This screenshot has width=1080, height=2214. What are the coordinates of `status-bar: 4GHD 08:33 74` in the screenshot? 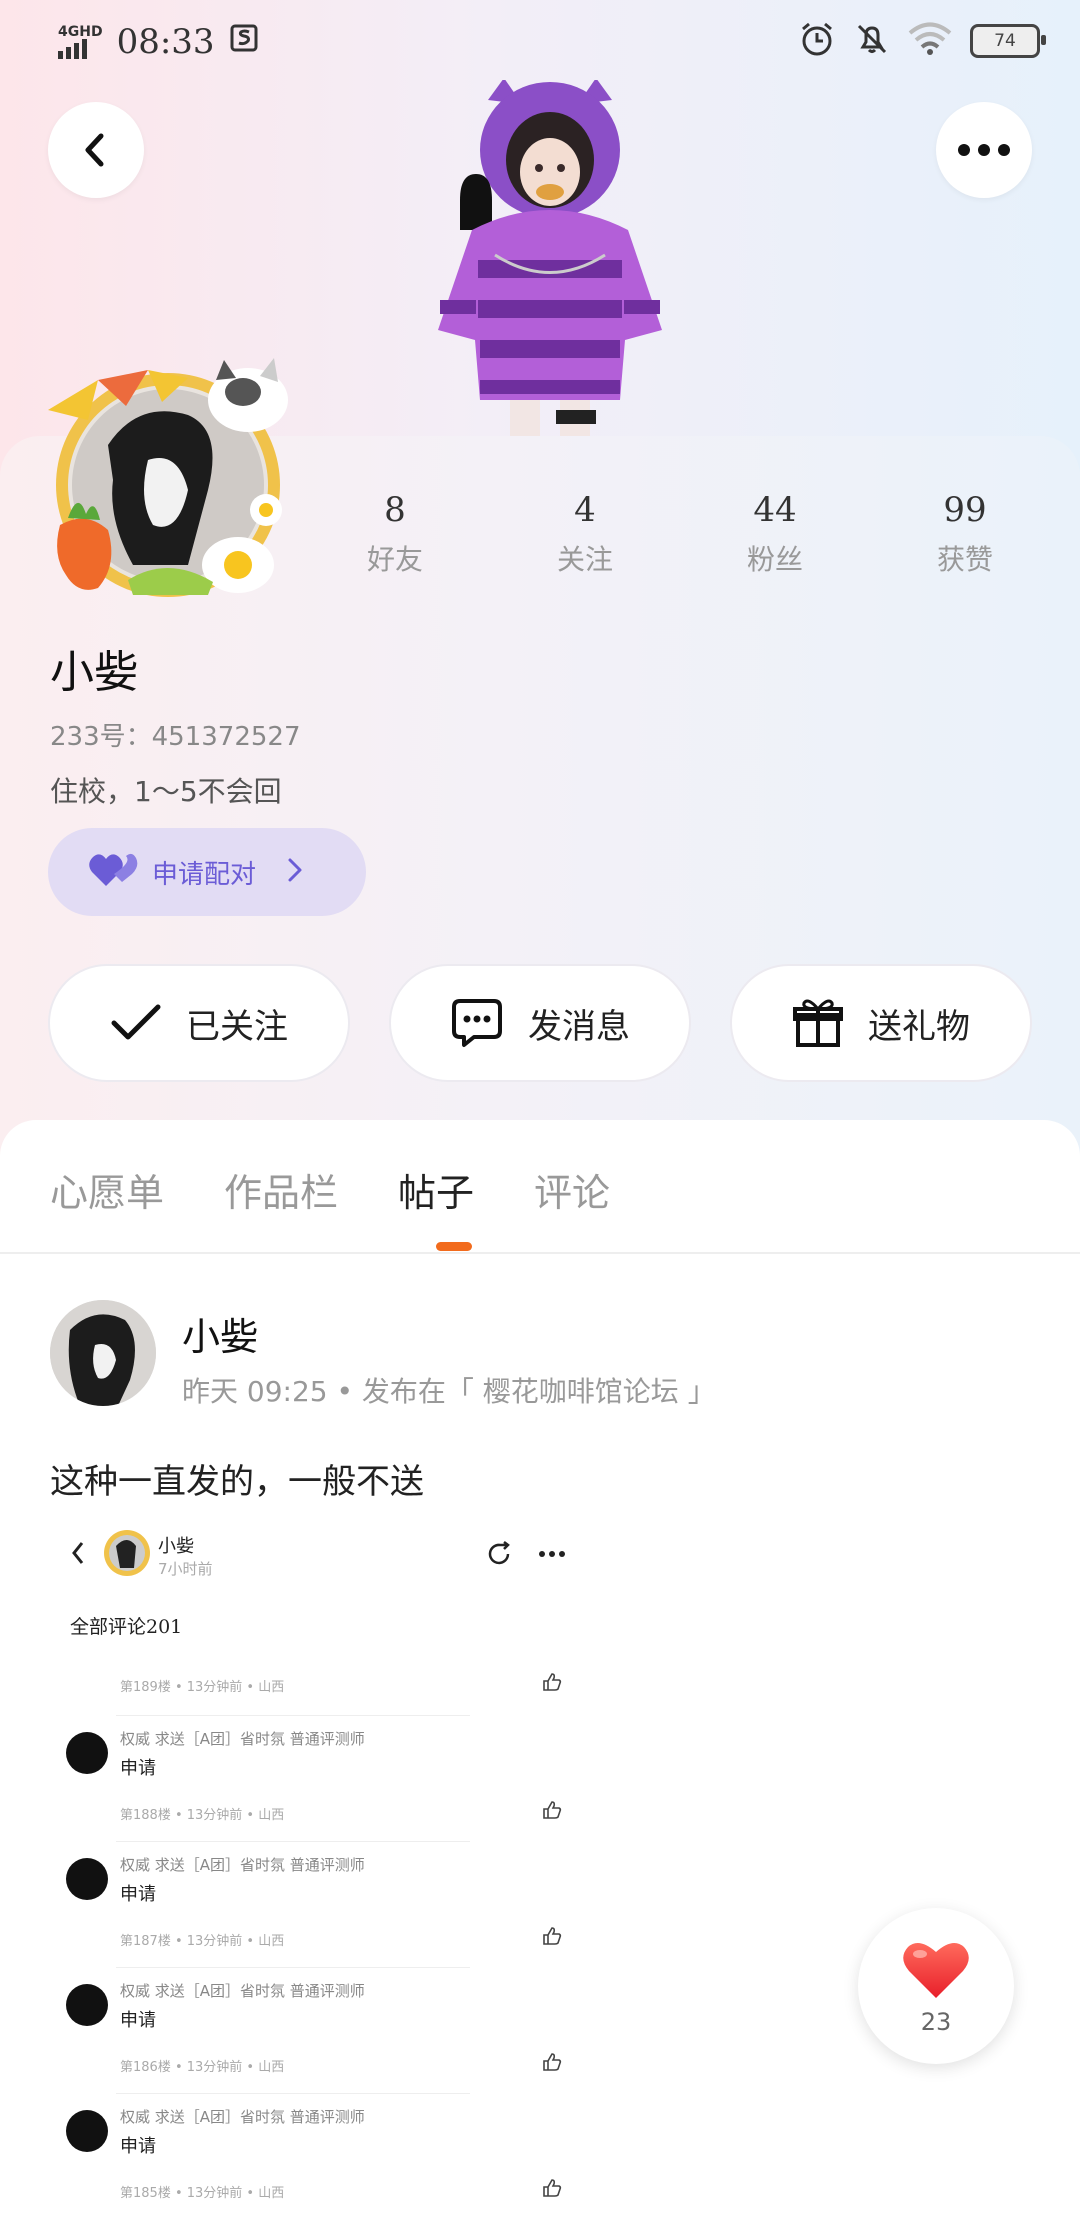 It's located at (540, 45).